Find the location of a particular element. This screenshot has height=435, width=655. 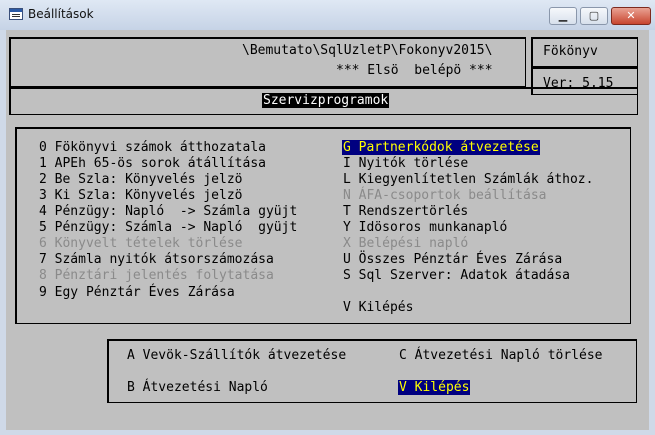

menu-item-s: S Sql Szerver: Adatok átadása is located at coordinates (456, 275).